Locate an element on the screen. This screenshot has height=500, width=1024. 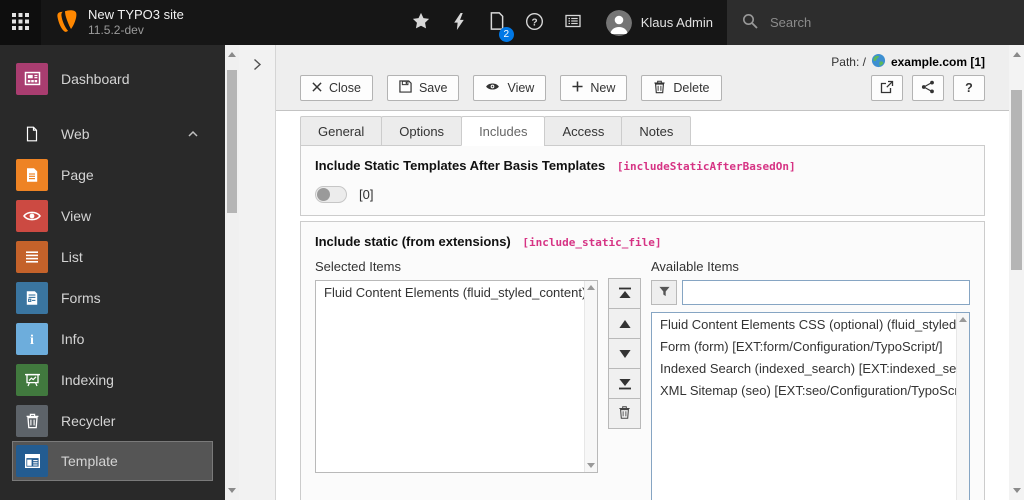
opendocs-button: 2 is located at coordinates (497, 22).